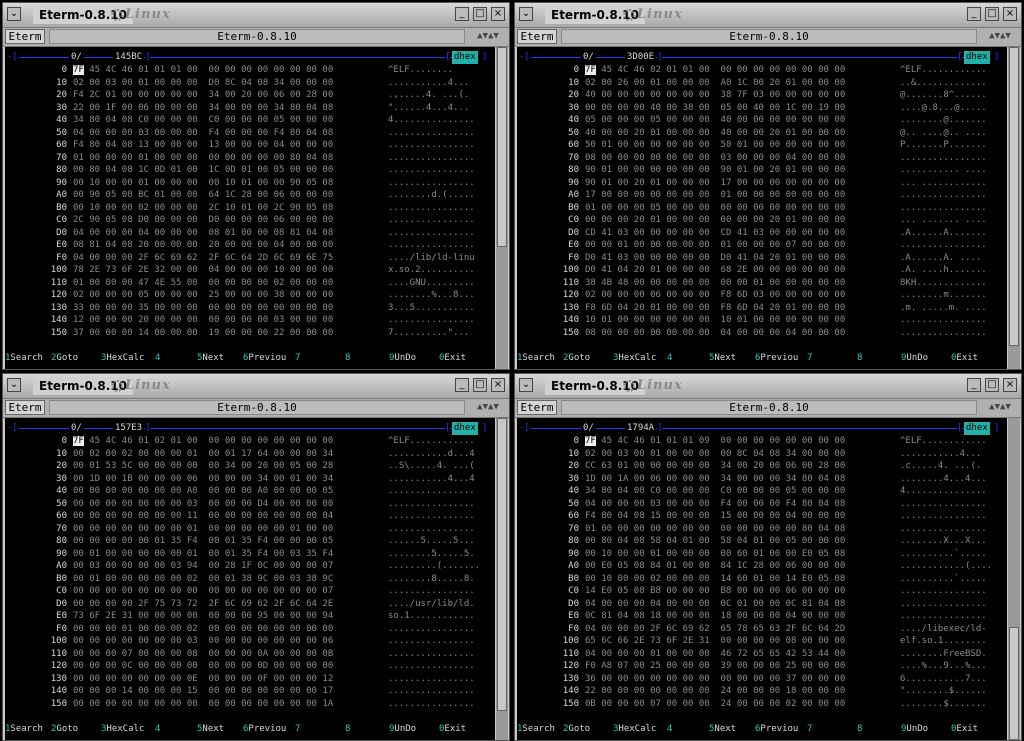  What do you see at coordinates (1010, 385) in the screenshot?
I see `close-button: ×` at bounding box center [1010, 385].